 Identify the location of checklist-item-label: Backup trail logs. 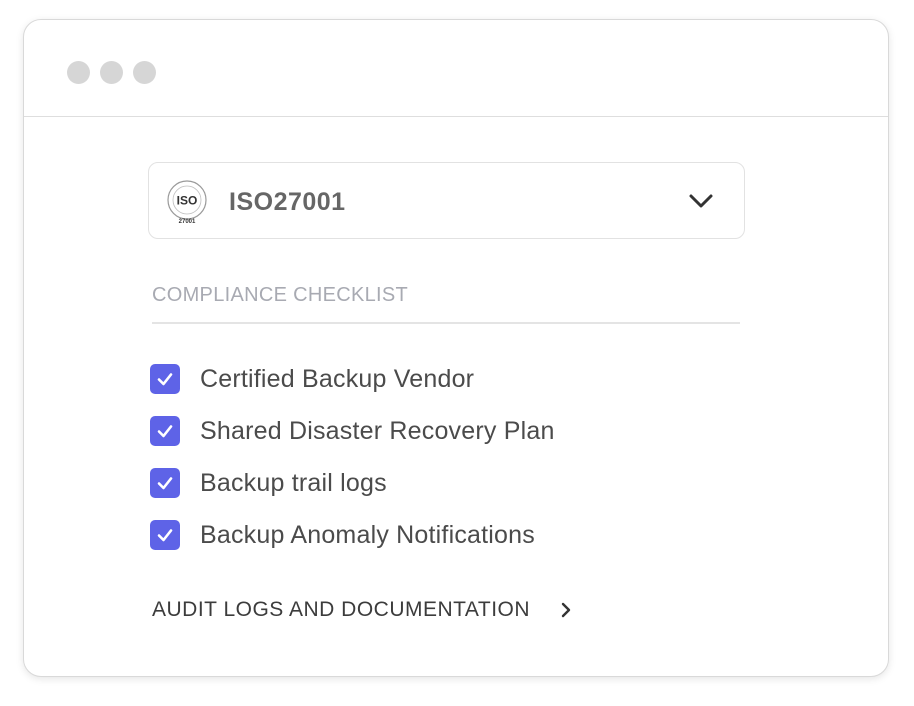
(293, 482).